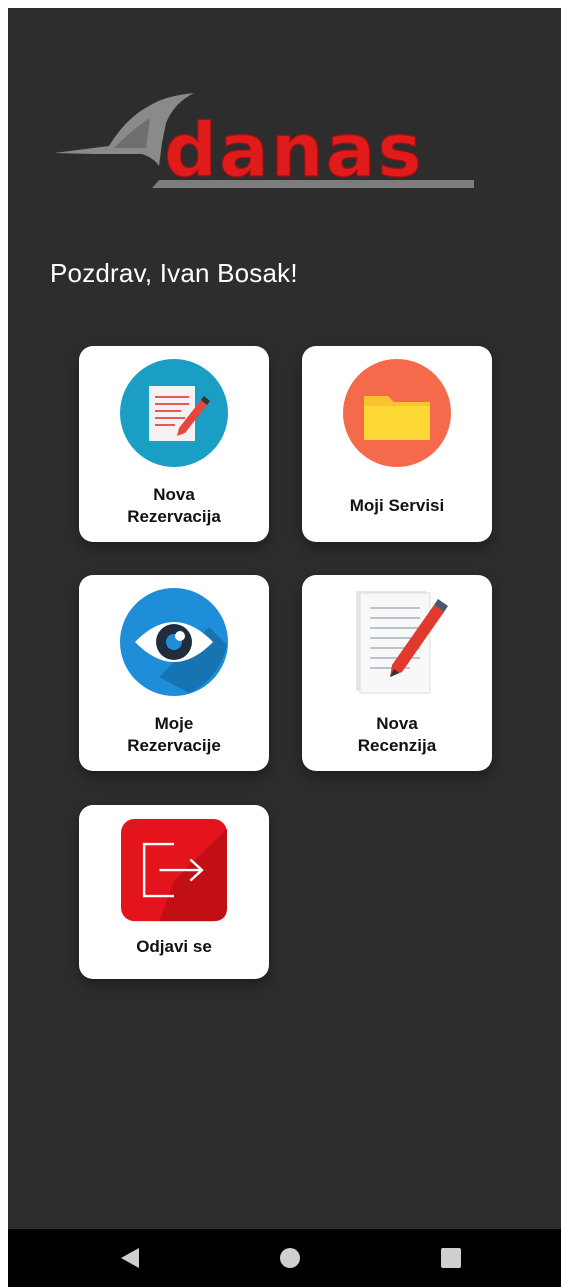 This screenshot has height=1287, width=561. What do you see at coordinates (174, 413) in the screenshot?
I see `document-pen-icon` at bounding box center [174, 413].